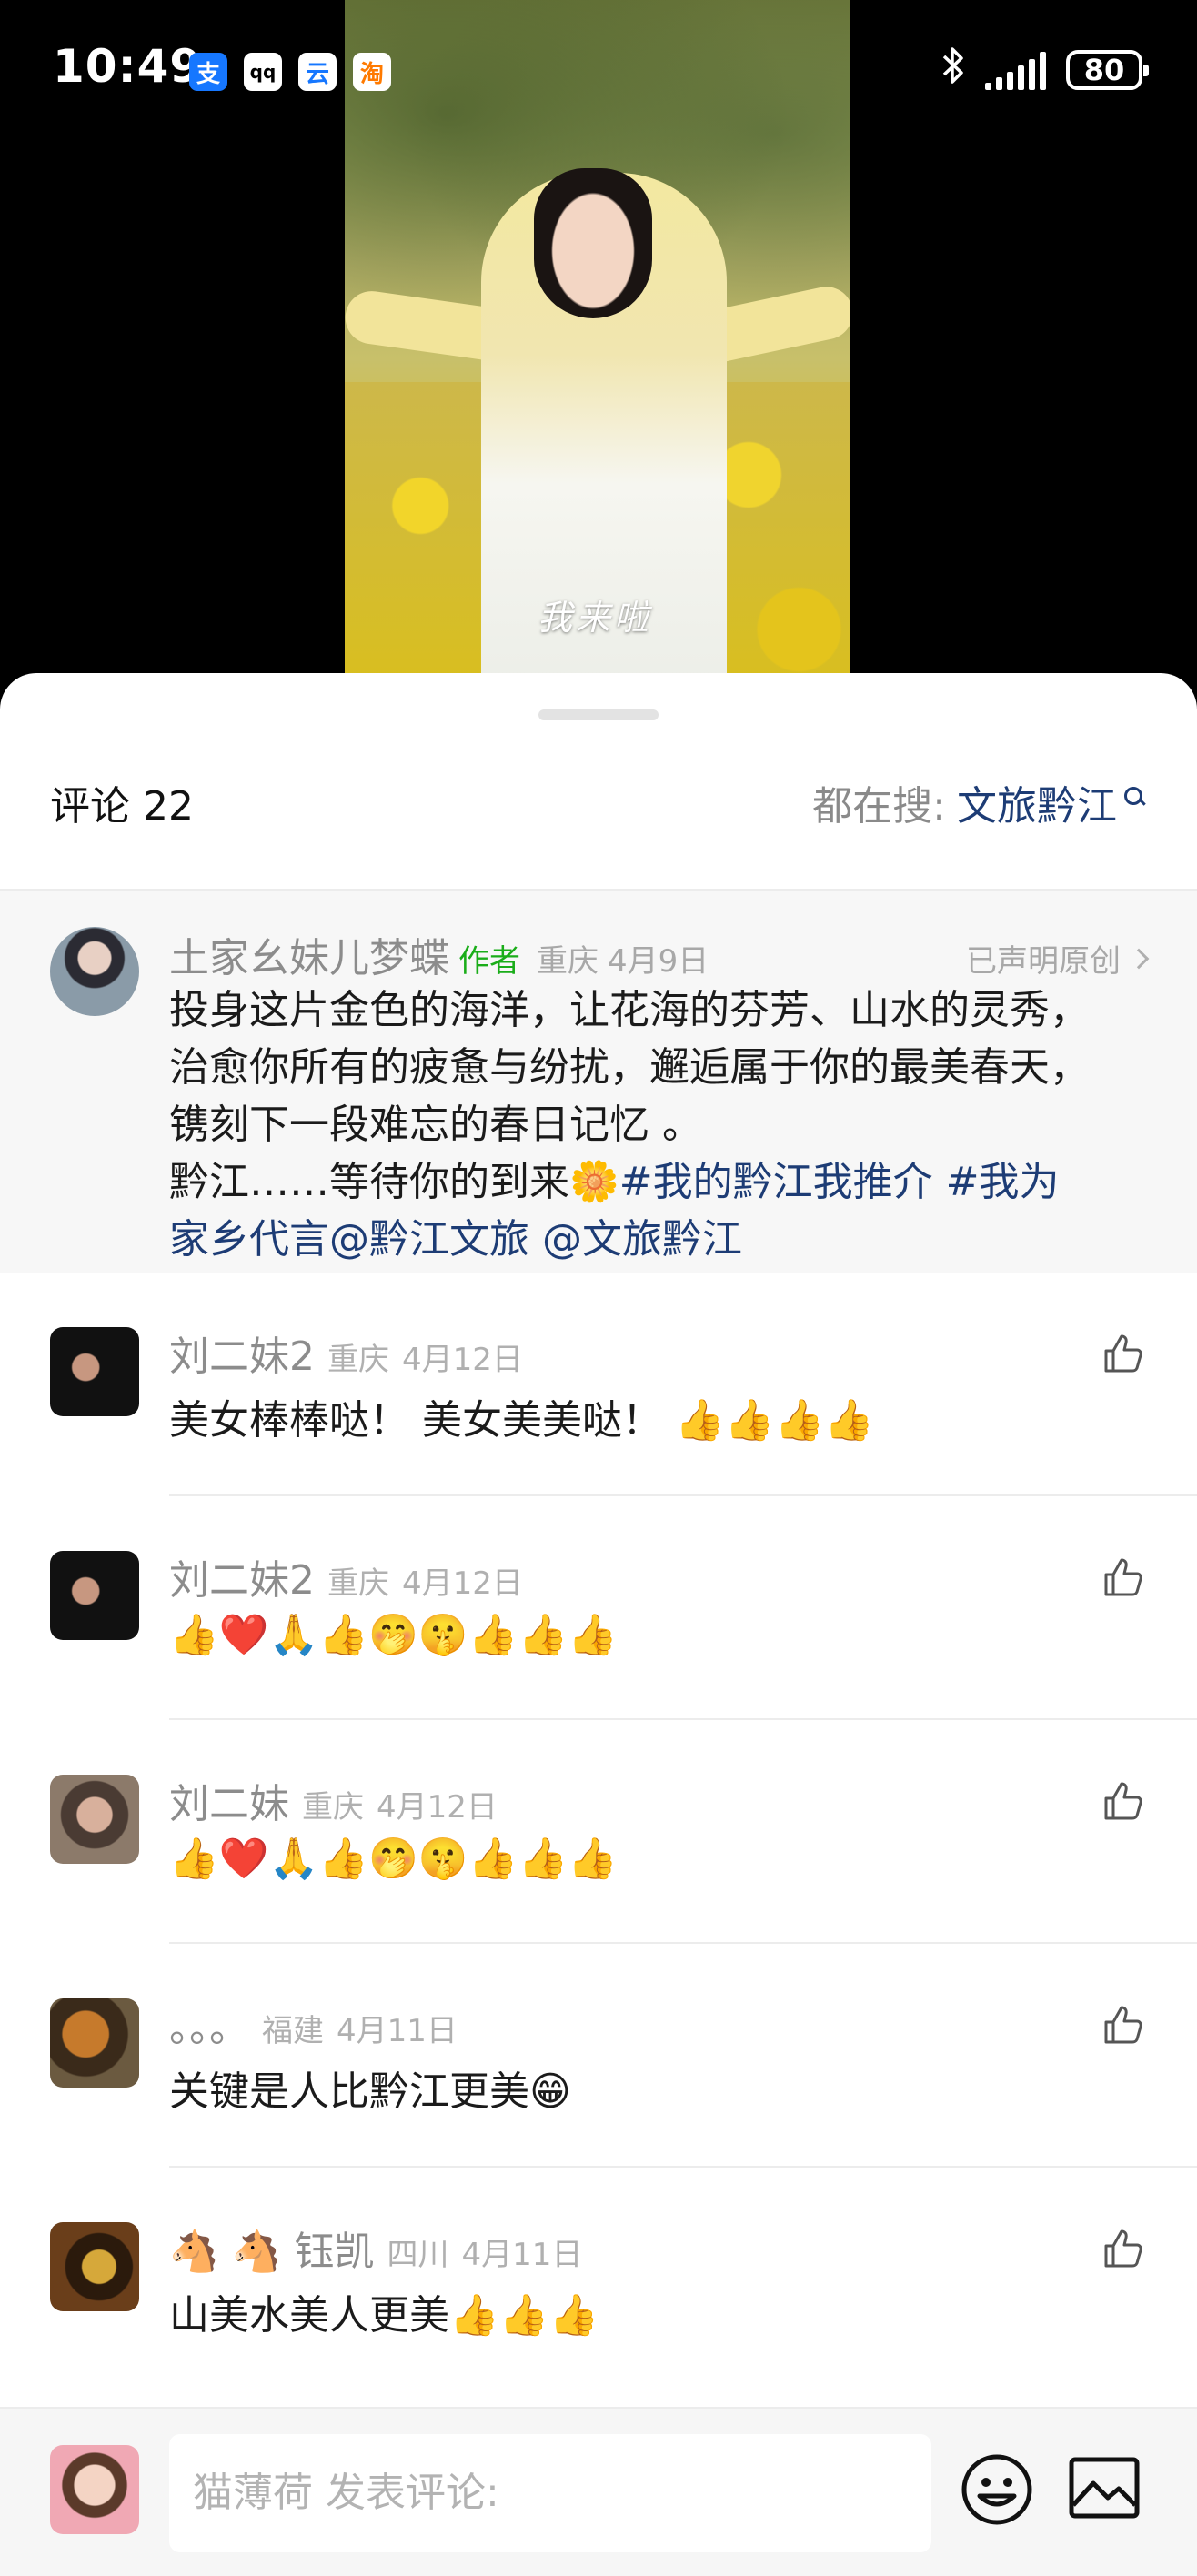 The image size is (1197, 2576). I want to click on comment-meta: 🐴 🐴 钰凯 四川 4月11日, so click(375, 2248).